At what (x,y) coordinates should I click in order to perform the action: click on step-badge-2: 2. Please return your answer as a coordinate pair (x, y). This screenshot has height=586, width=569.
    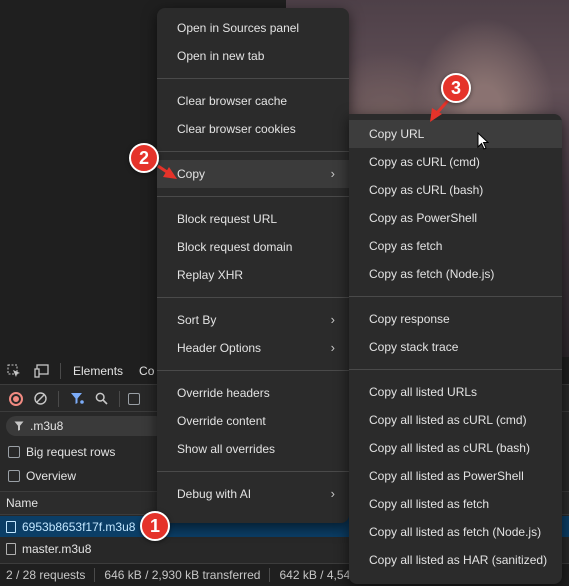
    Looking at the image, I should click on (144, 158).